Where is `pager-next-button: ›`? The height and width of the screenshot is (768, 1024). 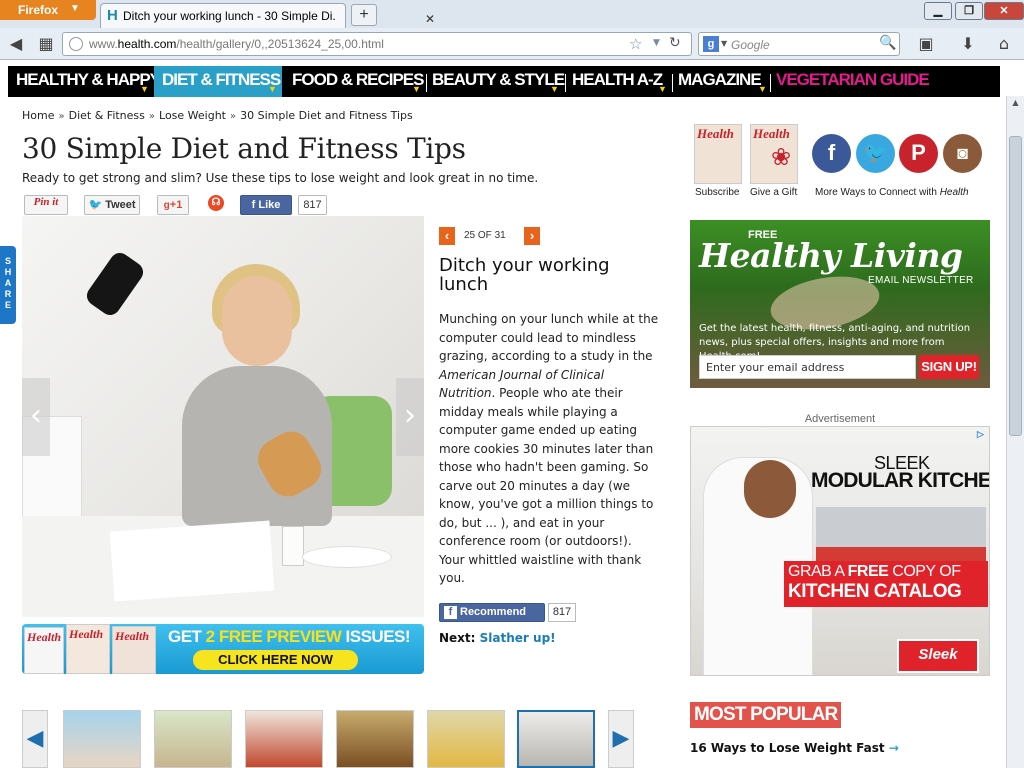 pager-next-button: › is located at coordinates (532, 236).